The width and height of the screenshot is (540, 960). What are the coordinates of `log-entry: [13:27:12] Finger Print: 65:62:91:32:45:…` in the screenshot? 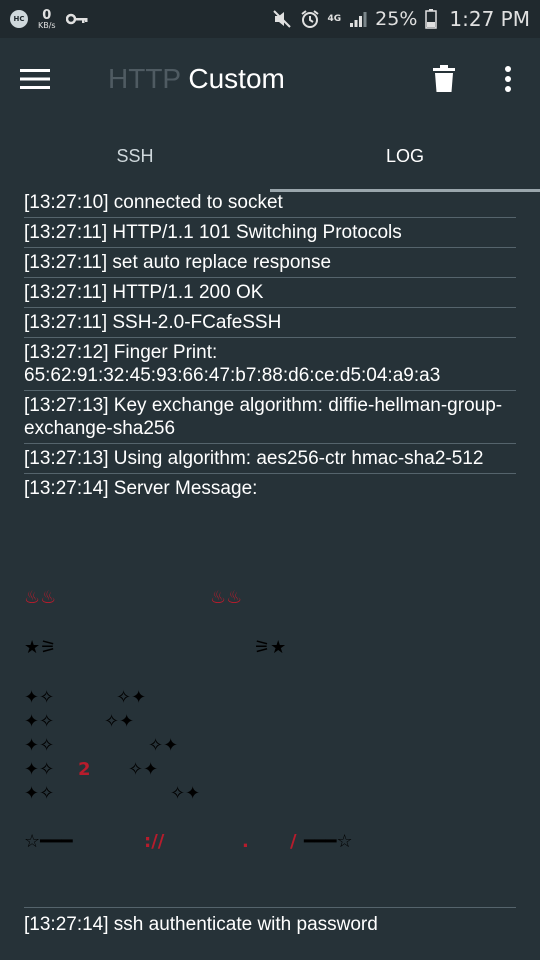 It's located at (270, 364).